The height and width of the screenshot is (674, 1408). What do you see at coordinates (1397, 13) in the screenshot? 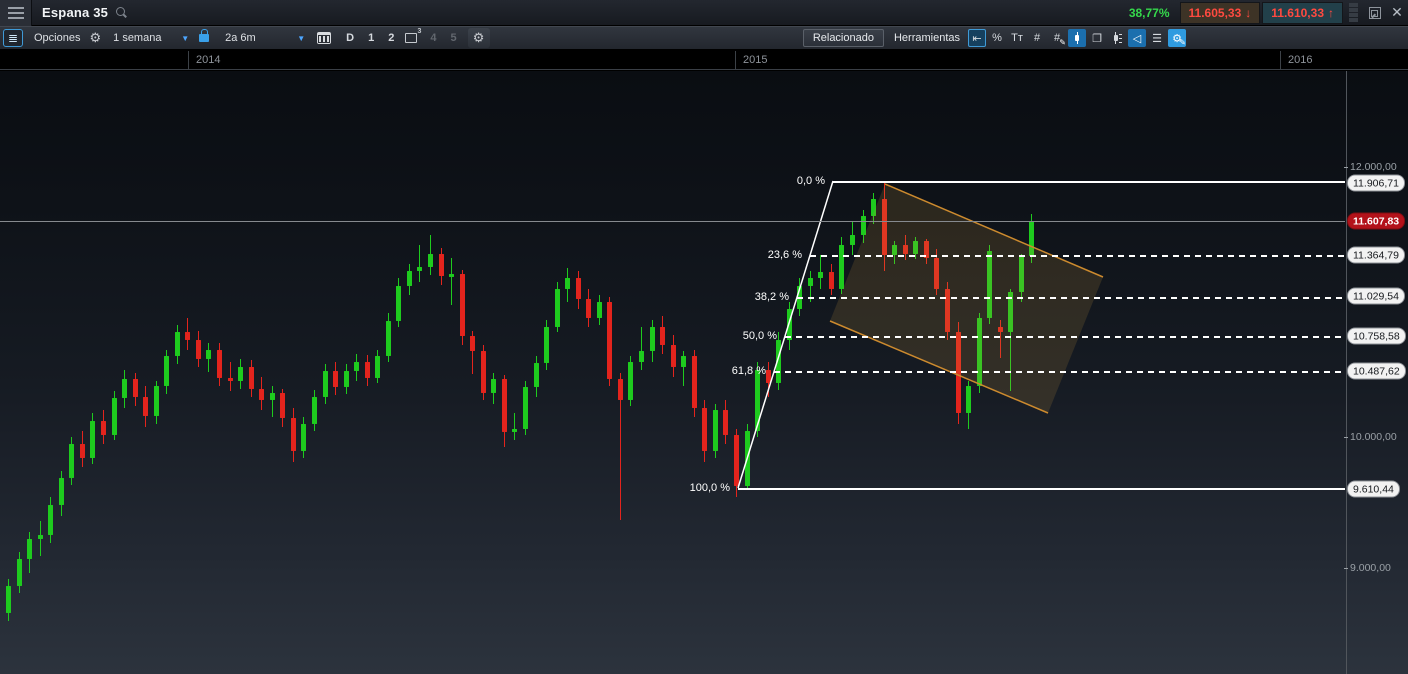
I see `close-button: ✕` at bounding box center [1397, 13].